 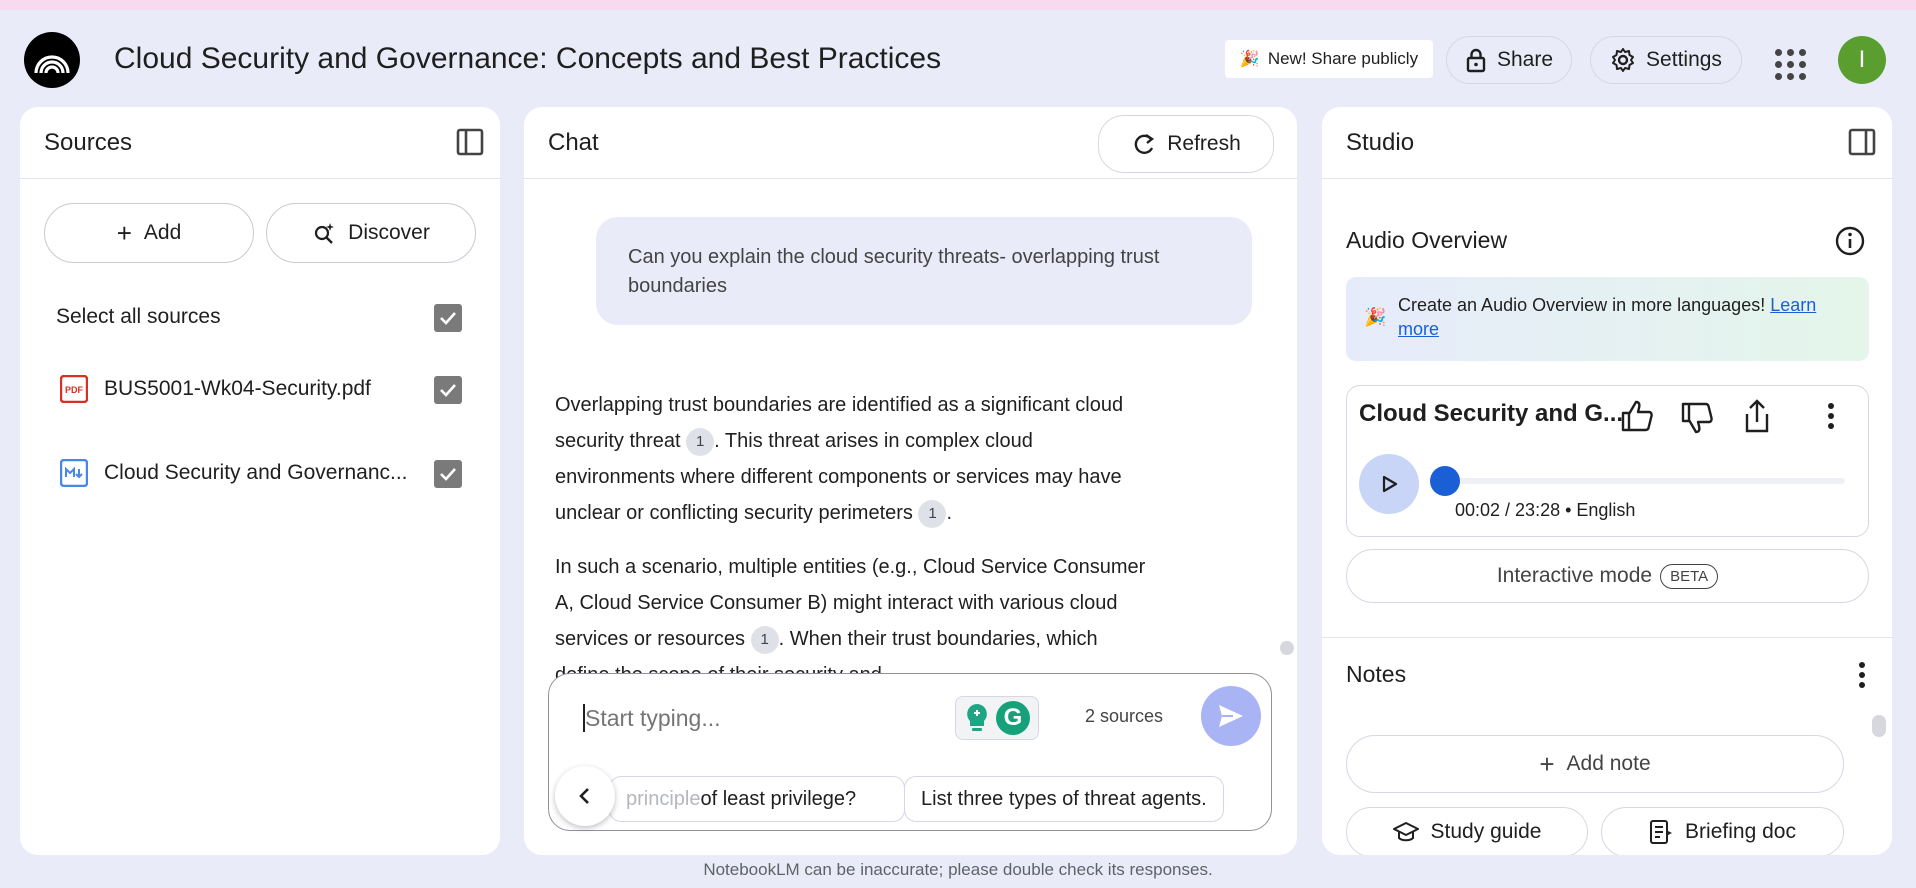 What do you see at coordinates (162, 232) in the screenshot?
I see `add-source-label: Add` at bounding box center [162, 232].